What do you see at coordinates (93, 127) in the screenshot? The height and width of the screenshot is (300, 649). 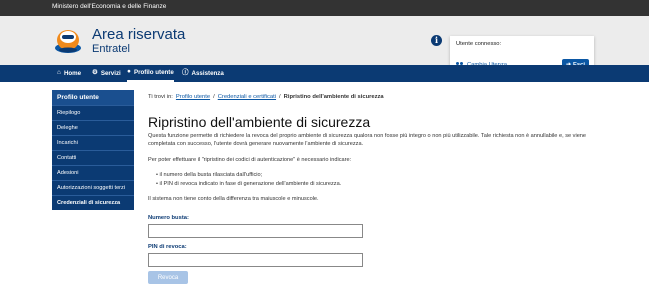 I see `sidebar-item-deleghe: Deleghe` at bounding box center [93, 127].